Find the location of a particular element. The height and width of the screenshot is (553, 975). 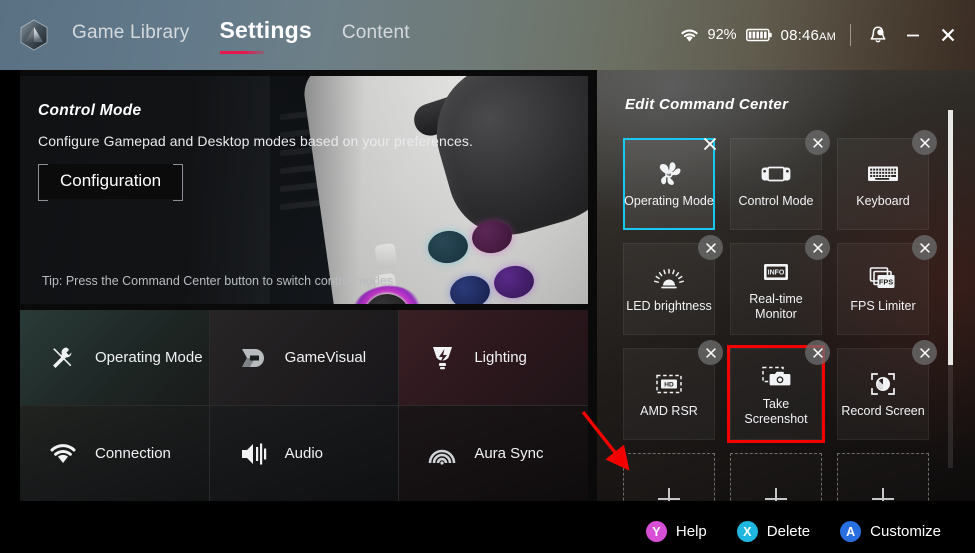

status-divider is located at coordinates (850, 35).